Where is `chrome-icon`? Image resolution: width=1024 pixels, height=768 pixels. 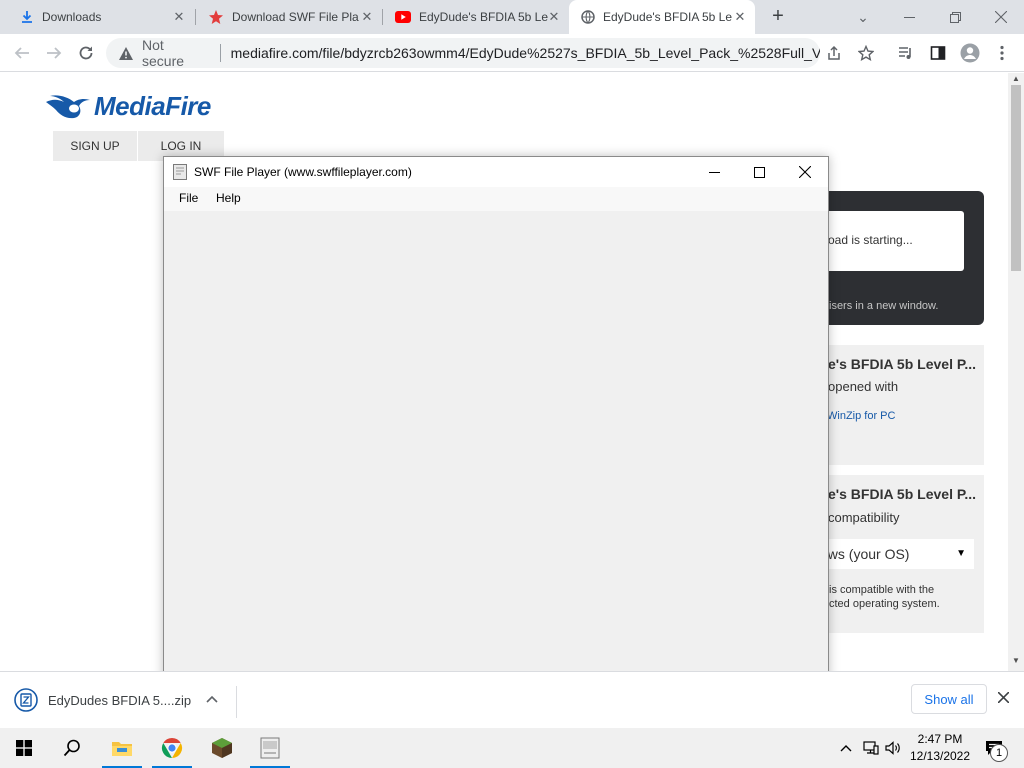
chrome-icon is located at coordinates (172, 748).